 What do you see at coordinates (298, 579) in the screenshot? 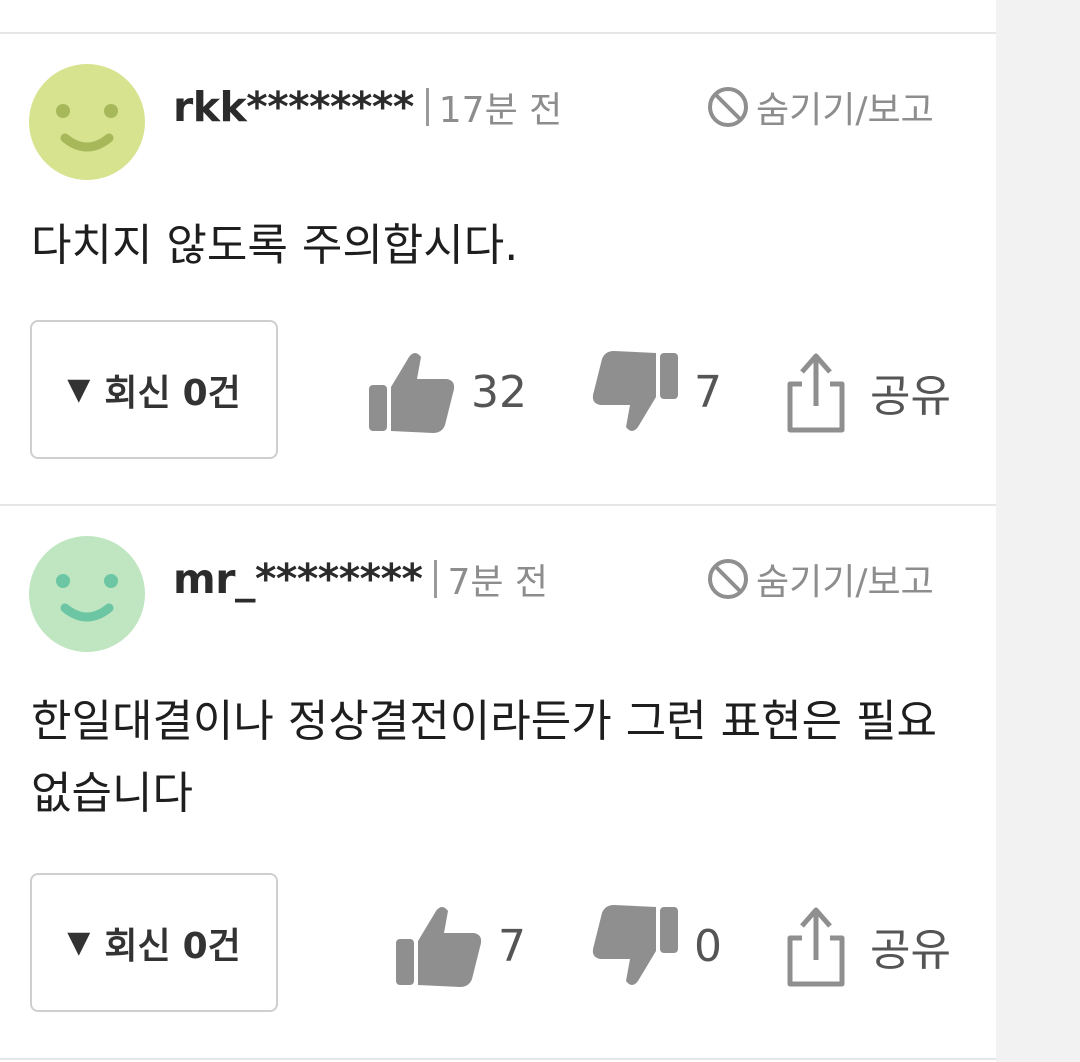
I see `username: mr_********` at bounding box center [298, 579].